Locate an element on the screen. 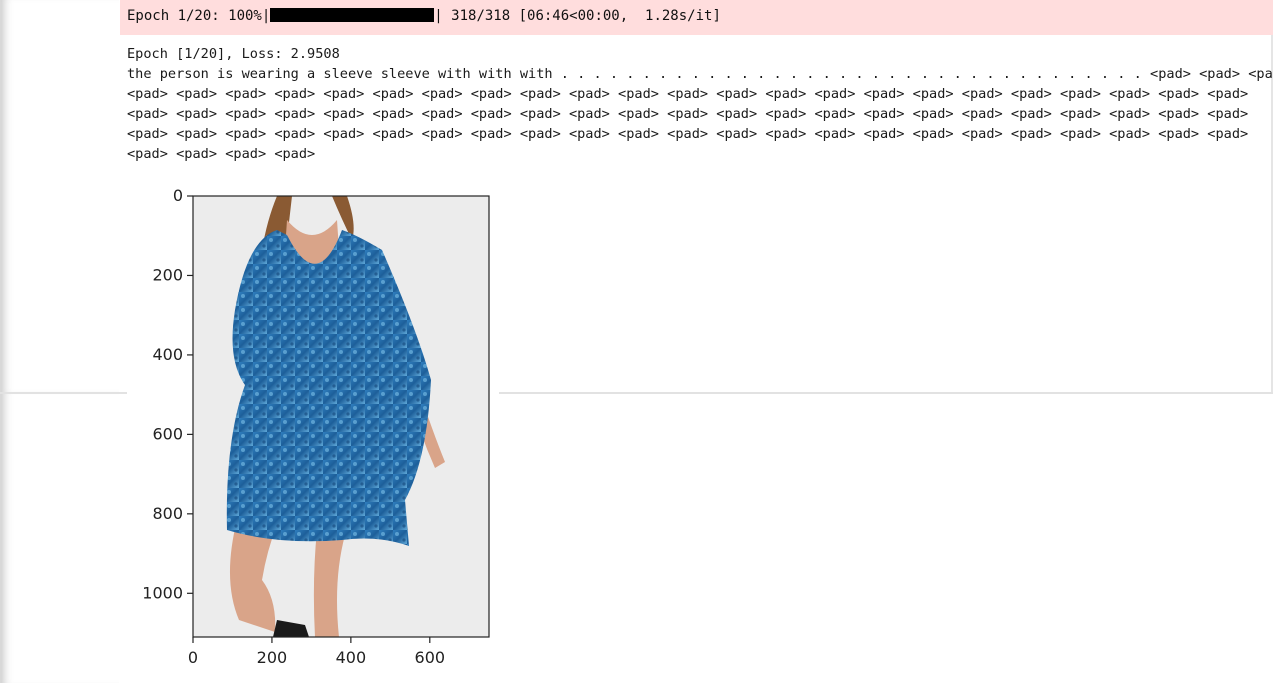  y-tick-label: 800 is located at coordinates (167, 513).